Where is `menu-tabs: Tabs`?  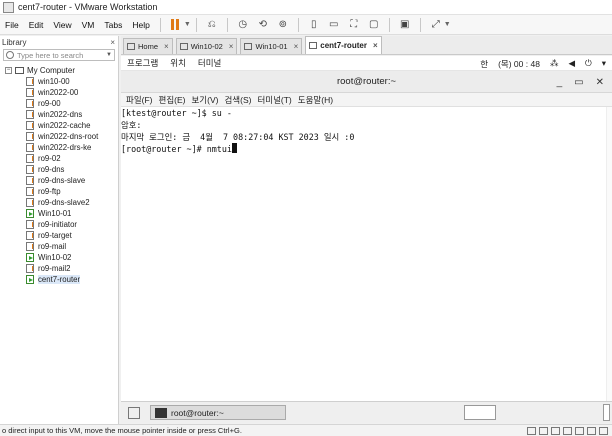
menu-tabs: Tabs is located at coordinates (113, 25).